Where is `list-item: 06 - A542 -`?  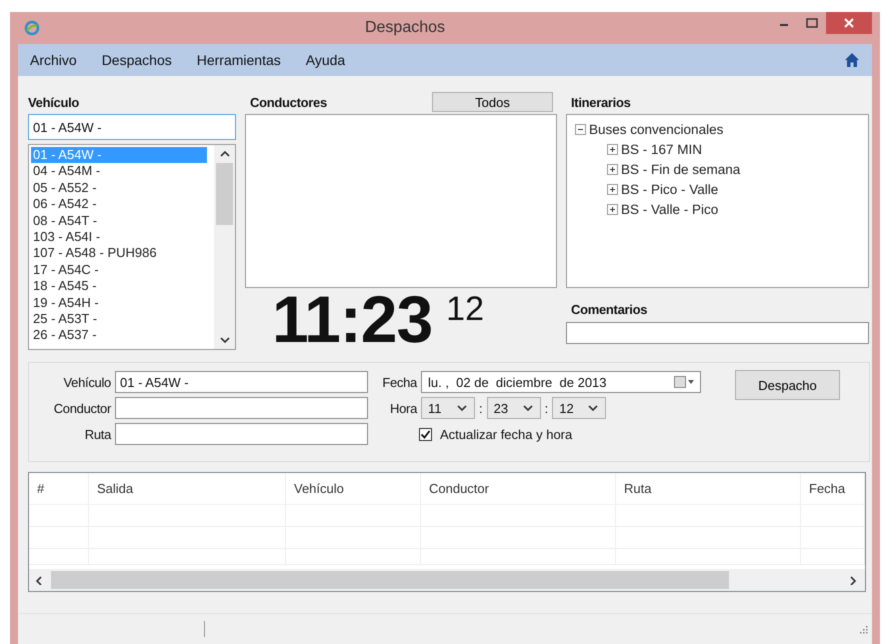 list-item: 06 - A542 - is located at coordinates (119, 204).